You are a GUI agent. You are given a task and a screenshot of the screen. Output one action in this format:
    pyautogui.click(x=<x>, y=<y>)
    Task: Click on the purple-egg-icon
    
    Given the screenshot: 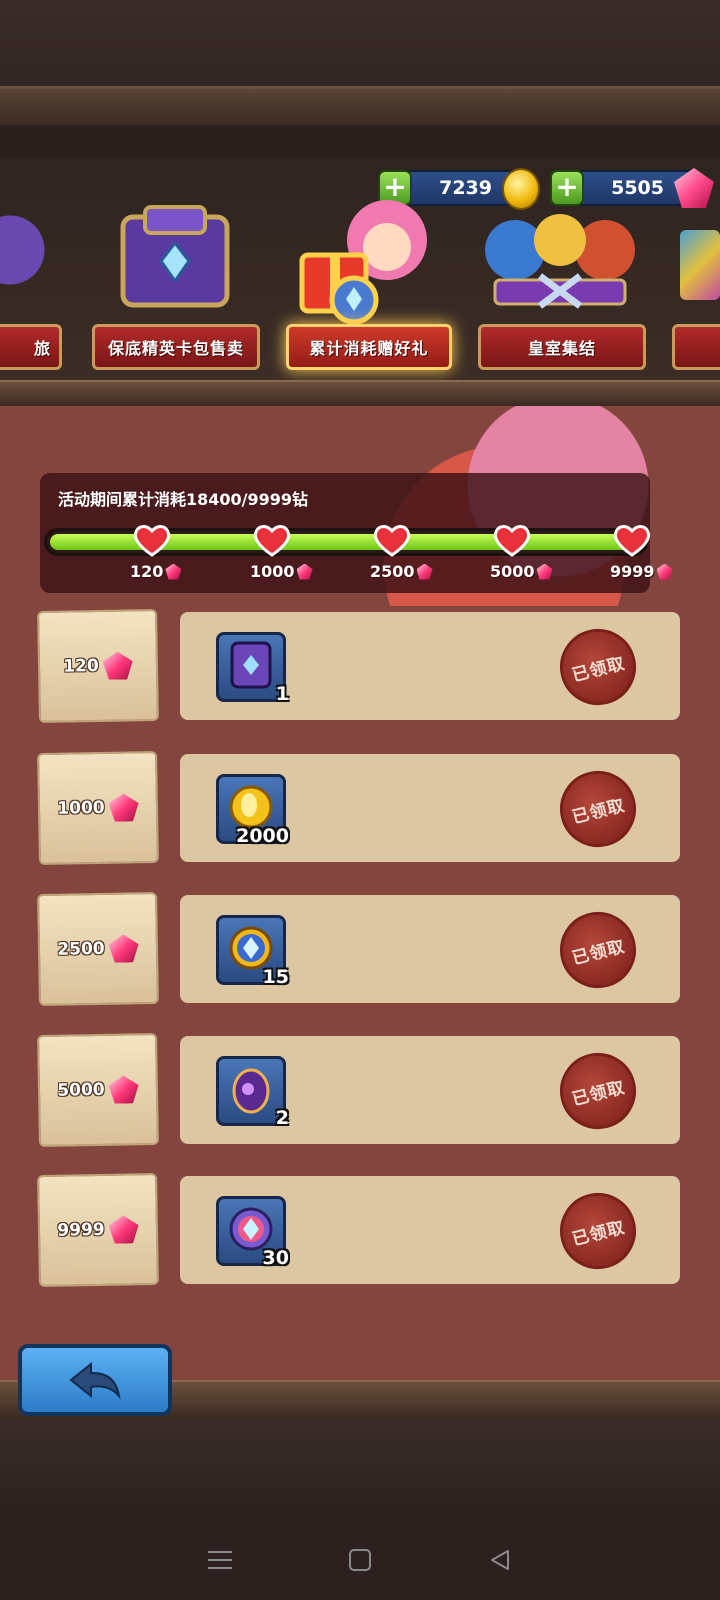 What is the action you would take?
    pyautogui.click(x=251, y=1091)
    